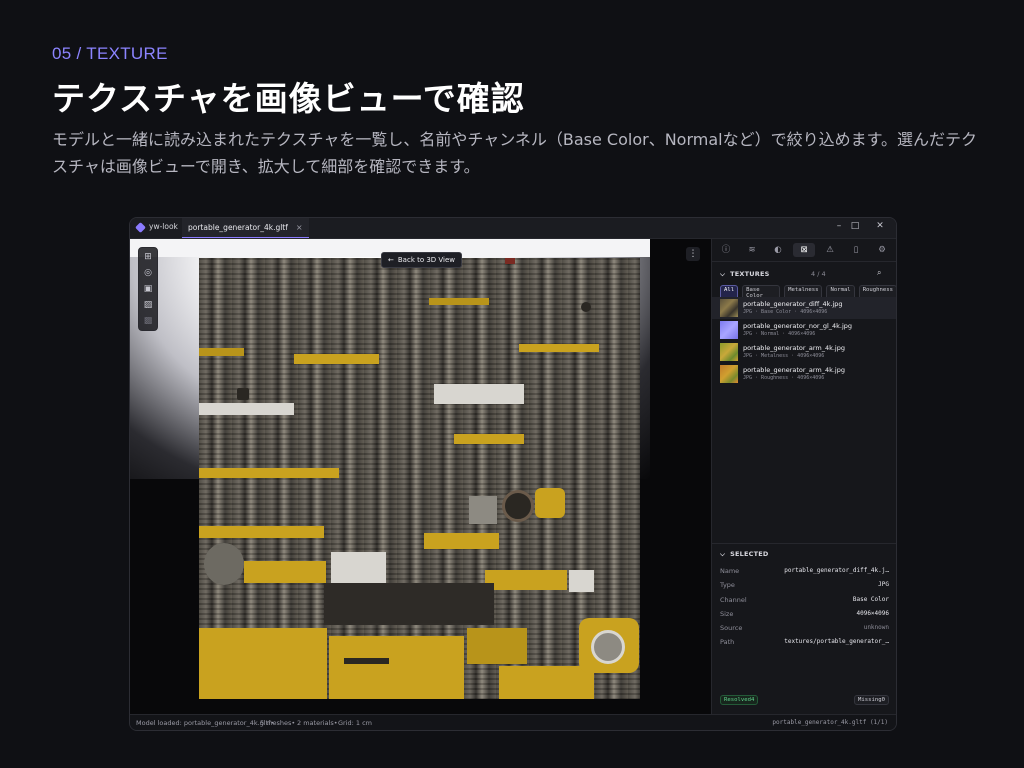 This screenshot has width=1024, height=768. I want to click on arrow-left-icon: ←, so click(391, 260).